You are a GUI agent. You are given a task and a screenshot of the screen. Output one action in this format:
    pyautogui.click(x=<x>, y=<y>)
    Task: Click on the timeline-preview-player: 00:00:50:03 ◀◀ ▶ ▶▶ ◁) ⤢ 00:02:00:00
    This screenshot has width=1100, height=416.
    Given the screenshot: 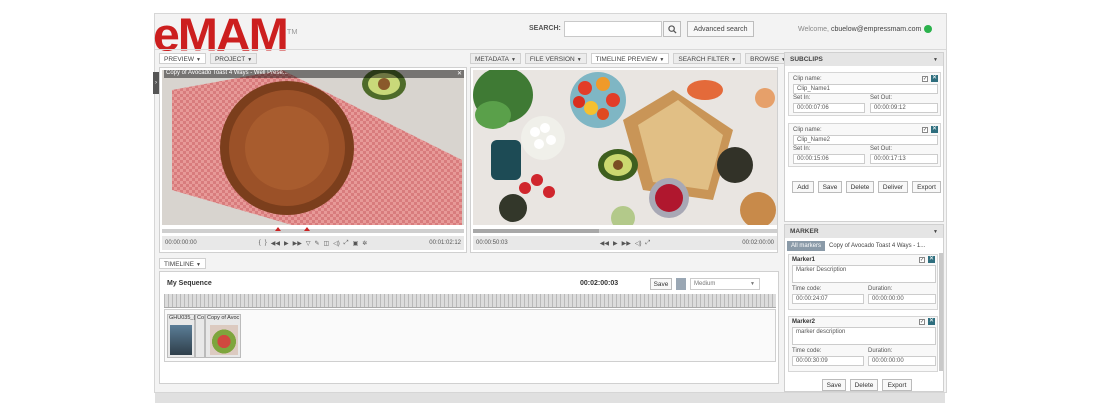 What is the action you would take?
    pyautogui.click(x=624, y=160)
    